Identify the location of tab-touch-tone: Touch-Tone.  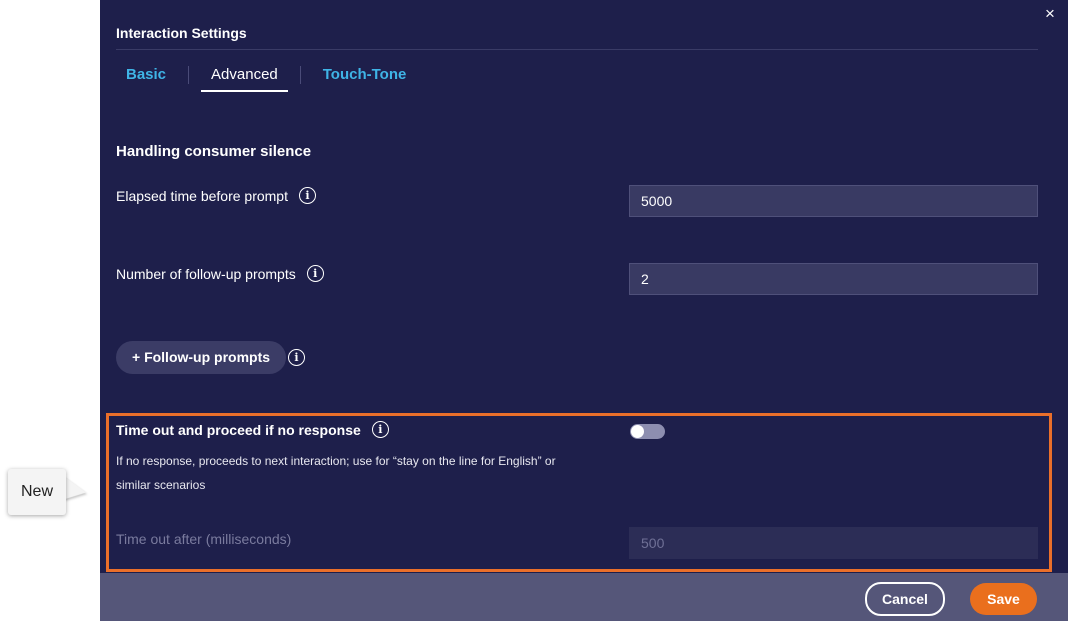
(365, 79).